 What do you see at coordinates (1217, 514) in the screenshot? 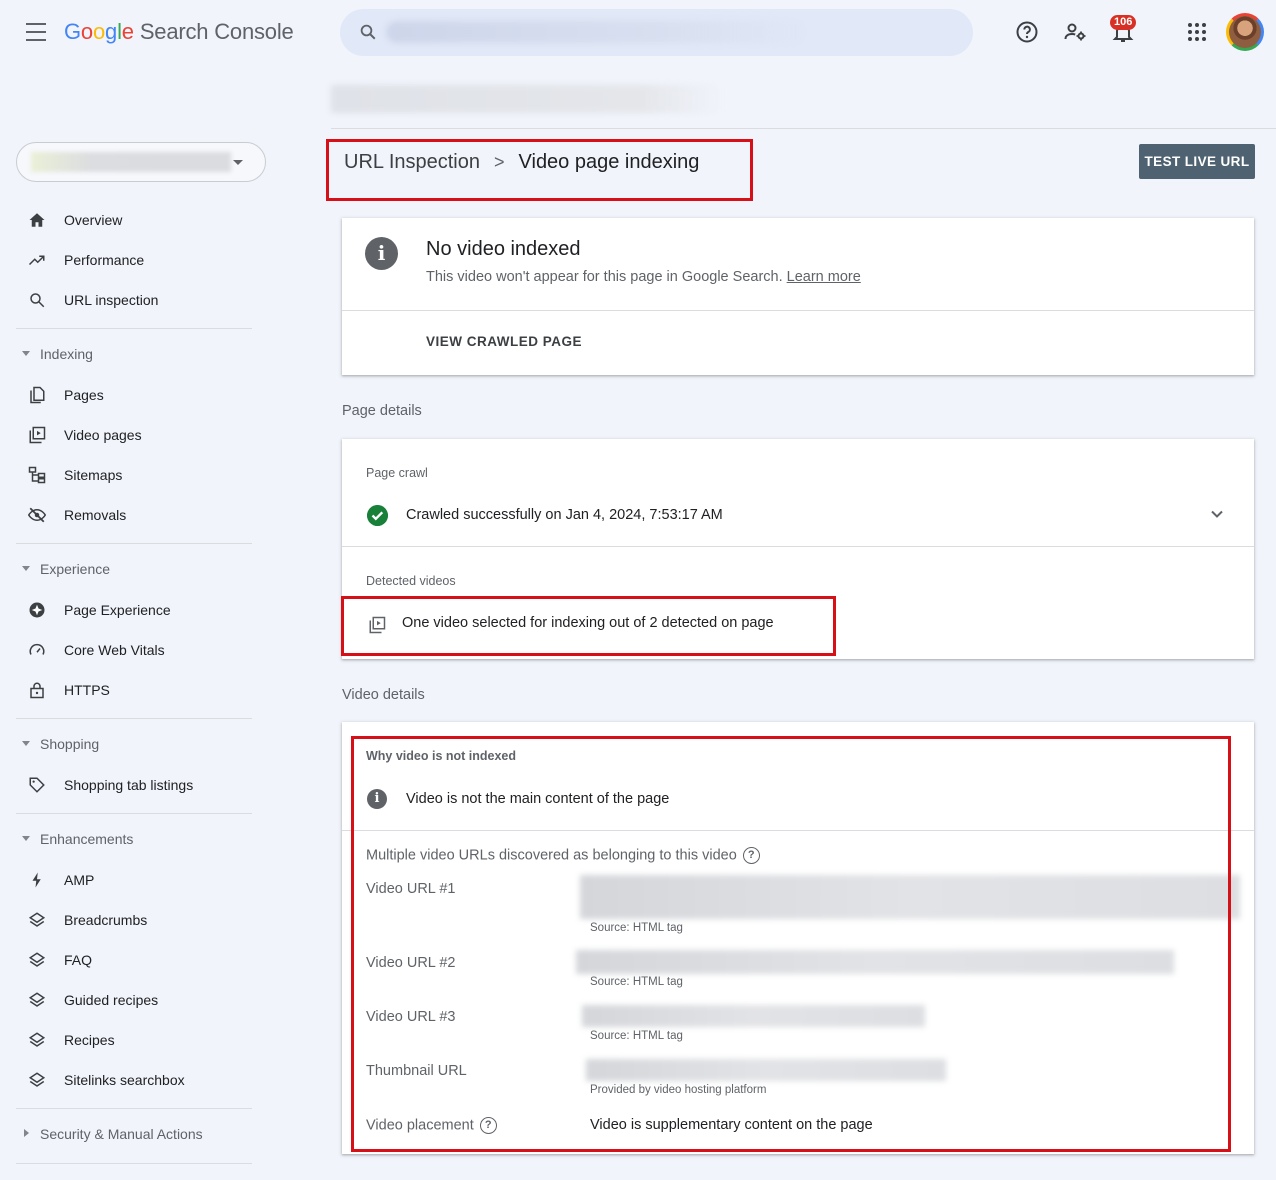
I see `chevron-down-icon` at bounding box center [1217, 514].